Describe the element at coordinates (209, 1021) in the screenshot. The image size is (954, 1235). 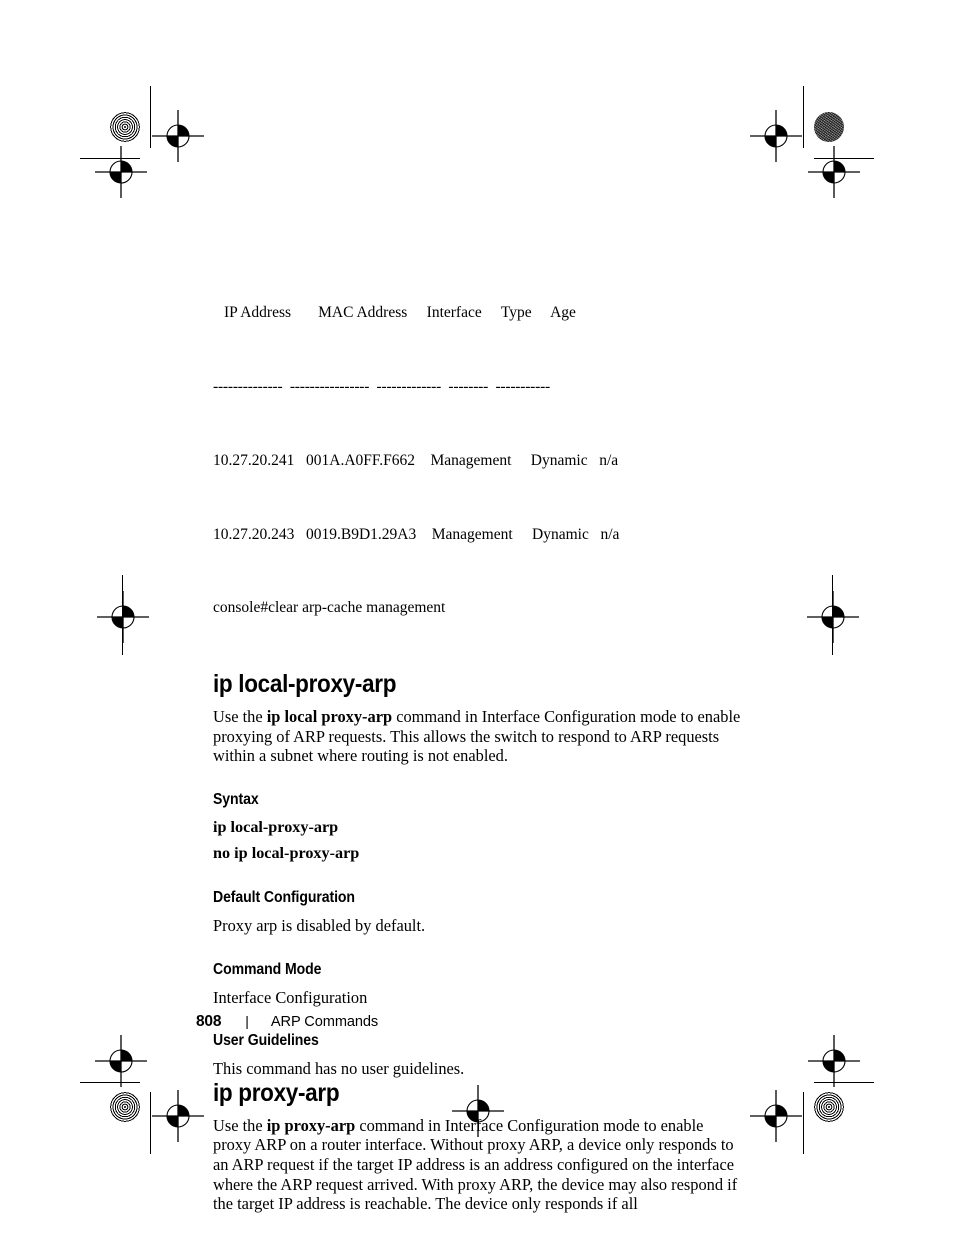
I see `page-number: 808` at that location.